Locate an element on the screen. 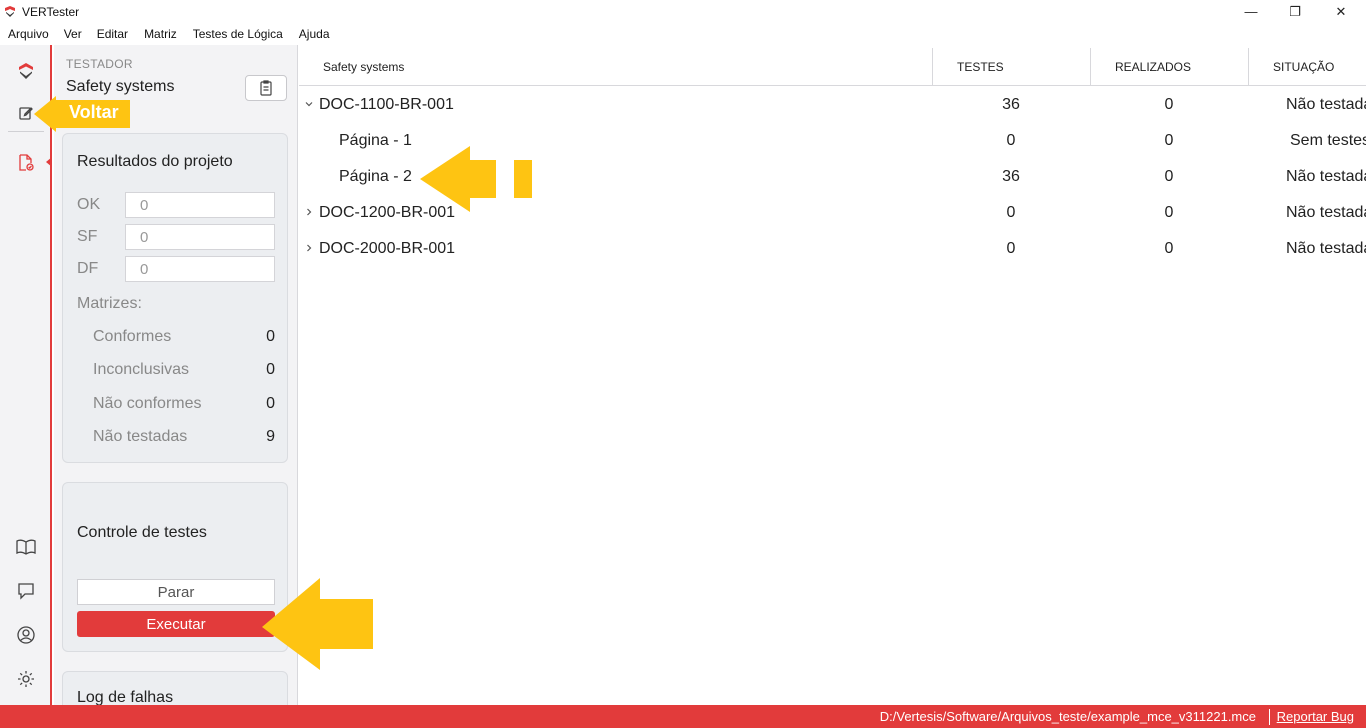 The height and width of the screenshot is (728, 1366). settings-icon is located at coordinates (26, 679).